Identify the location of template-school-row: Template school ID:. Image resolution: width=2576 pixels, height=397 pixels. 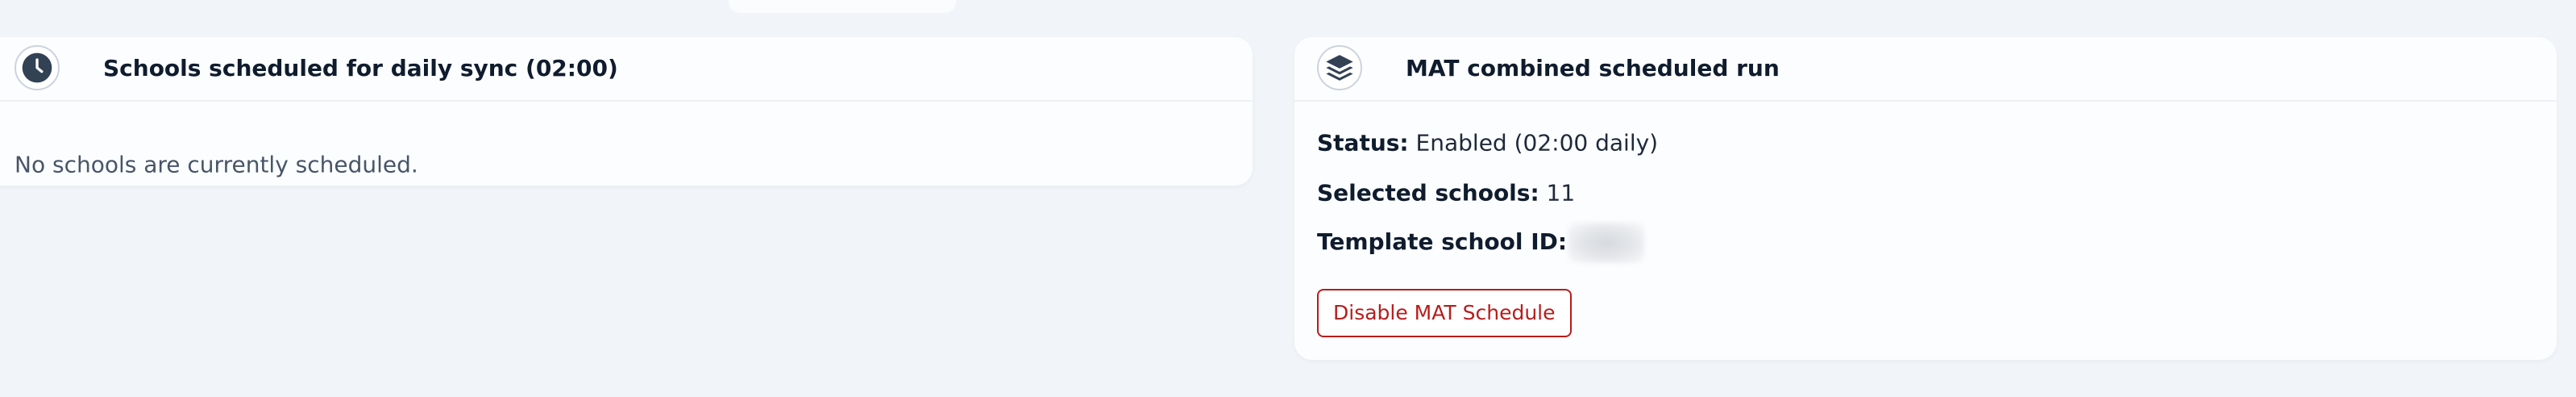
(1481, 243).